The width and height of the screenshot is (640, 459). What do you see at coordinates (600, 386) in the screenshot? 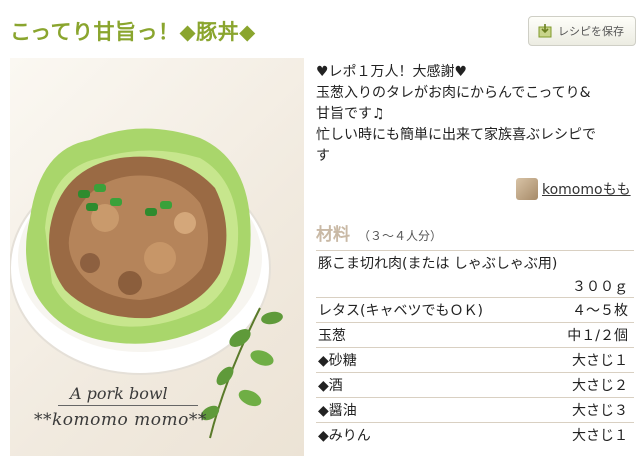
I see `ingredient-amount: 大さじ２` at bounding box center [600, 386].